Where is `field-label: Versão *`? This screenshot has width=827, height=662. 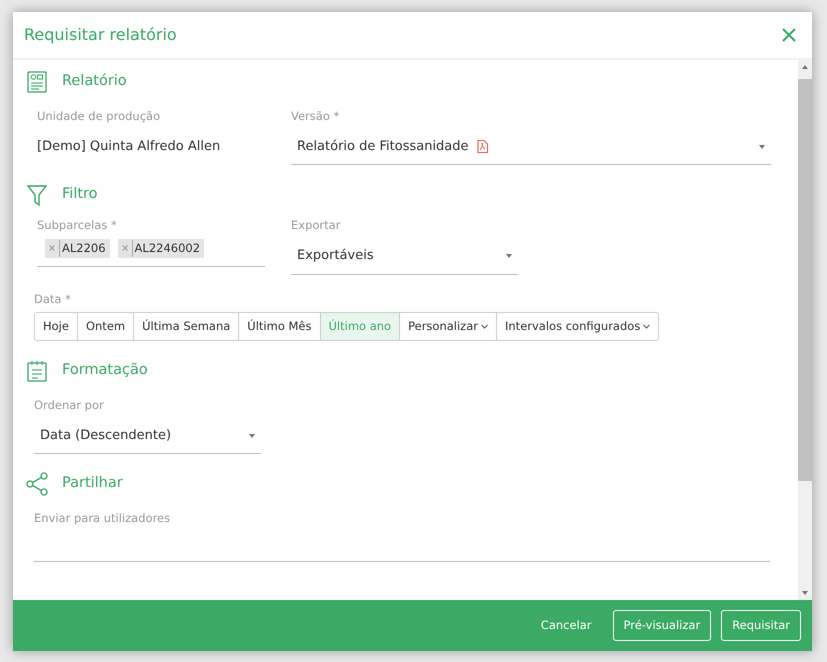
field-label: Versão * is located at coordinates (315, 116).